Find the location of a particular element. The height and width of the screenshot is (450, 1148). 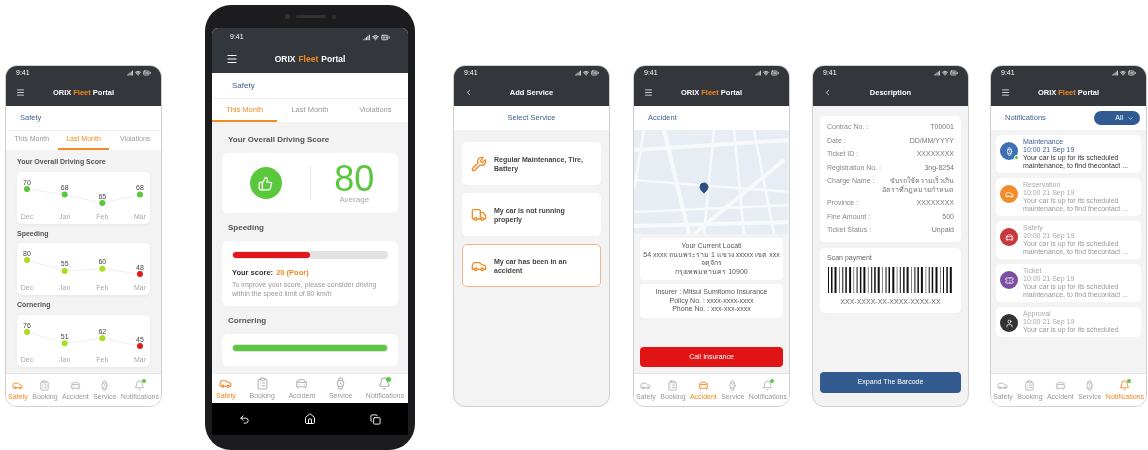

chevron-down-icon is located at coordinates (1130, 118).